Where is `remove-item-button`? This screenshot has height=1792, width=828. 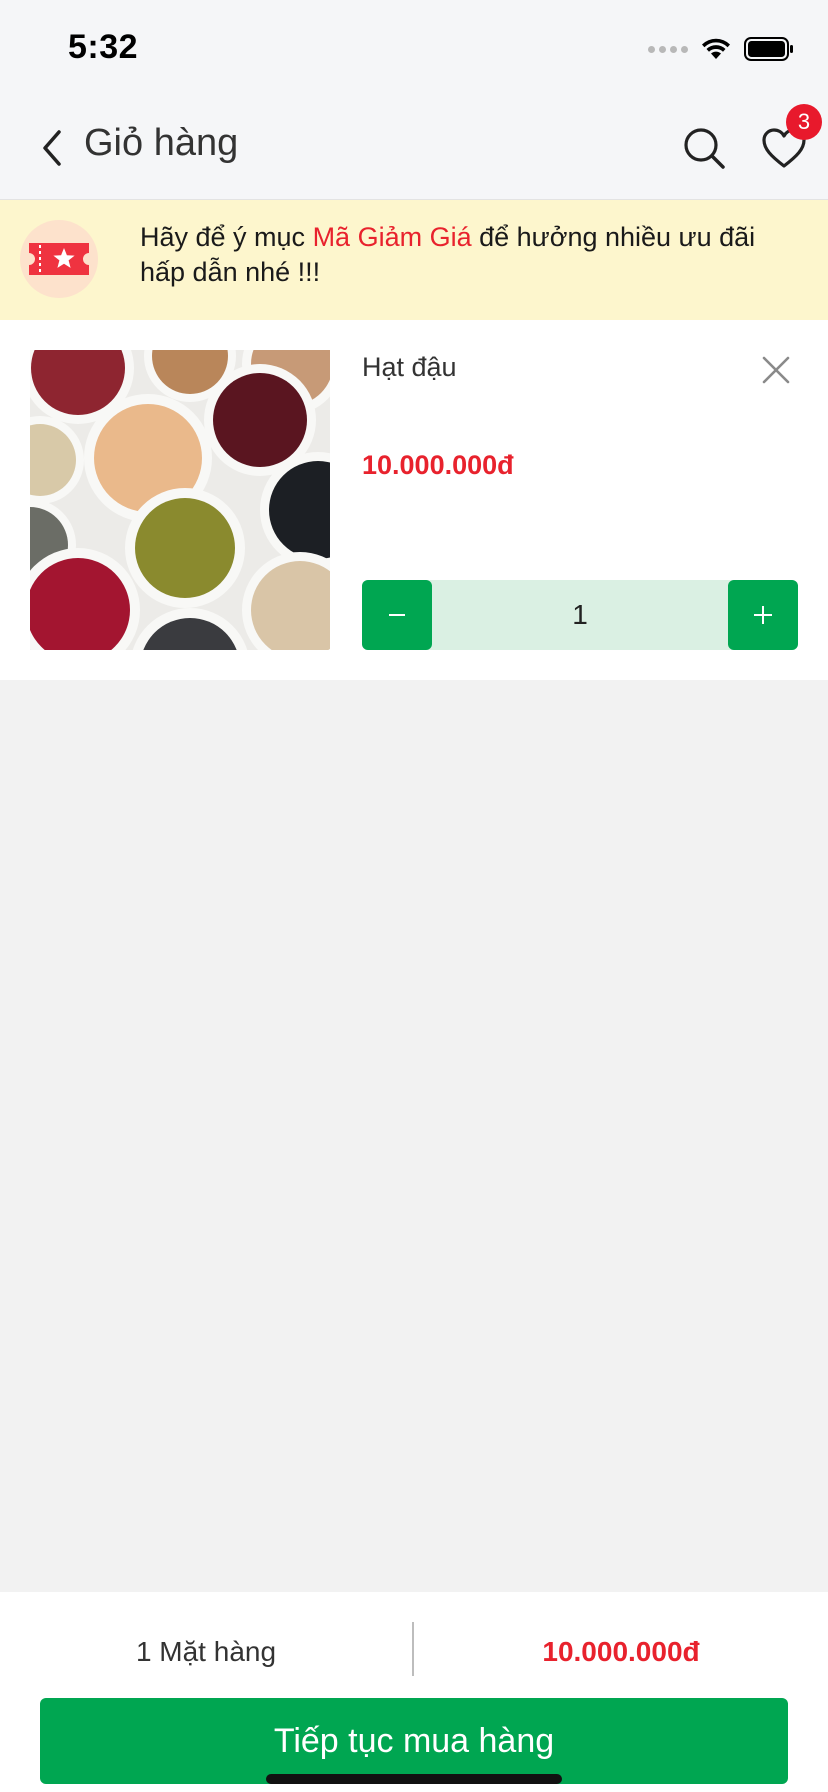
remove-item-button is located at coordinates (776, 370).